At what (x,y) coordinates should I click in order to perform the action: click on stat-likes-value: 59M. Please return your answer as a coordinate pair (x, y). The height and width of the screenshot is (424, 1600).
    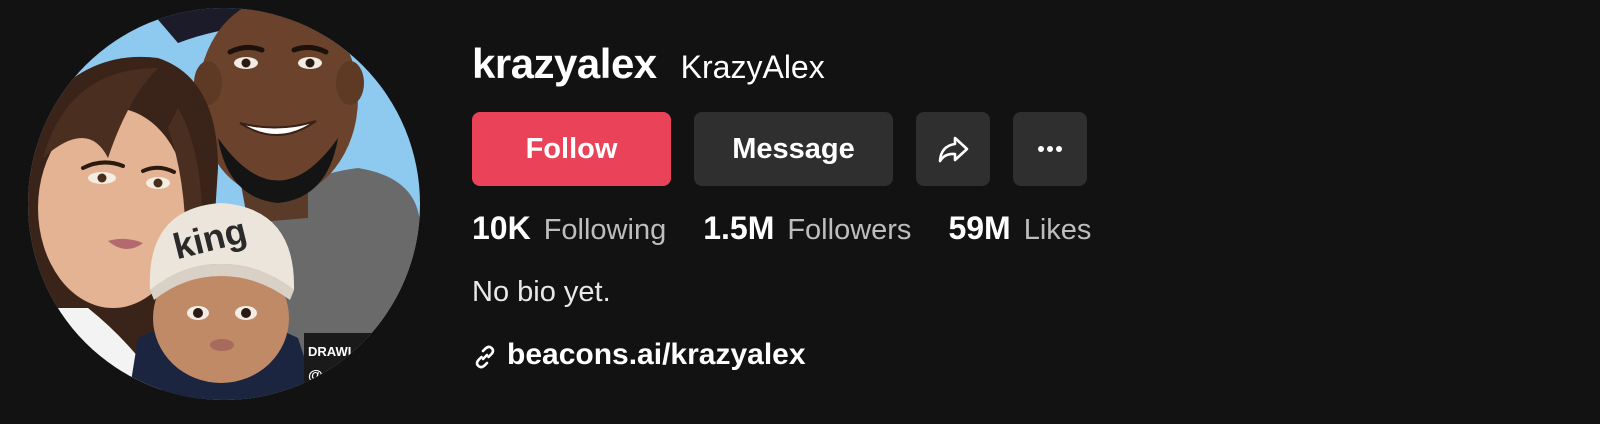
    Looking at the image, I should click on (979, 228).